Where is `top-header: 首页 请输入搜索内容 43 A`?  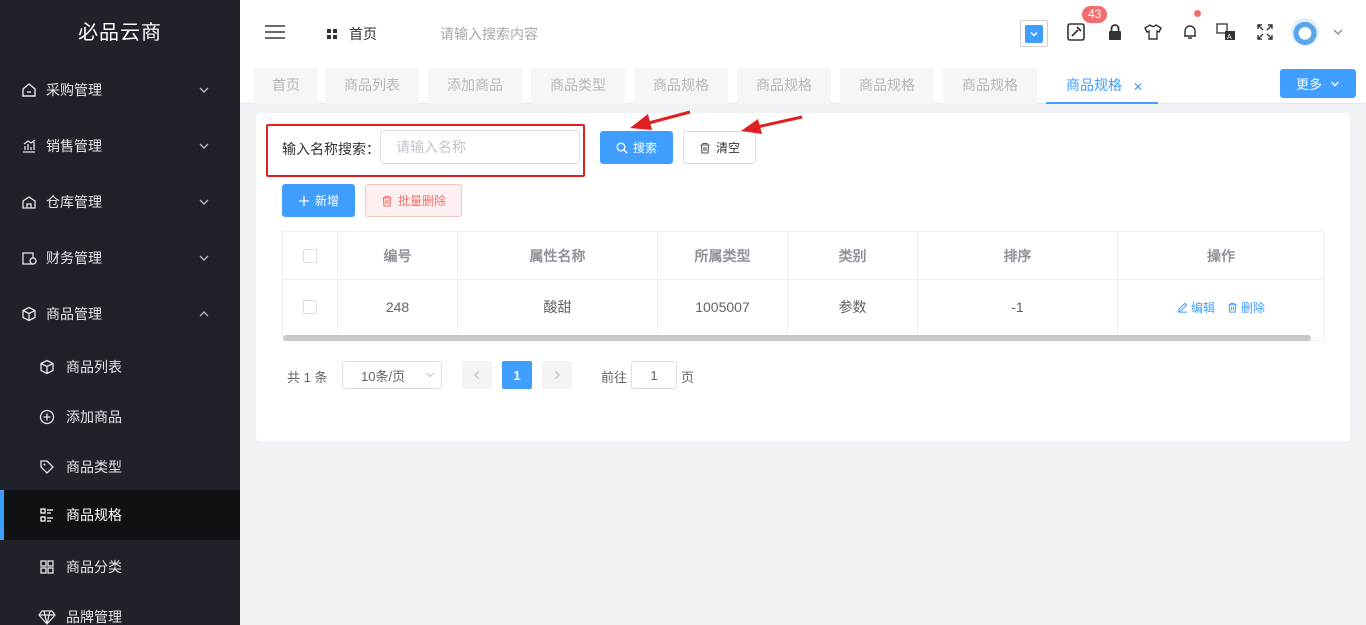
top-header: 首页 请输入搜索内容 43 A is located at coordinates (803, 32).